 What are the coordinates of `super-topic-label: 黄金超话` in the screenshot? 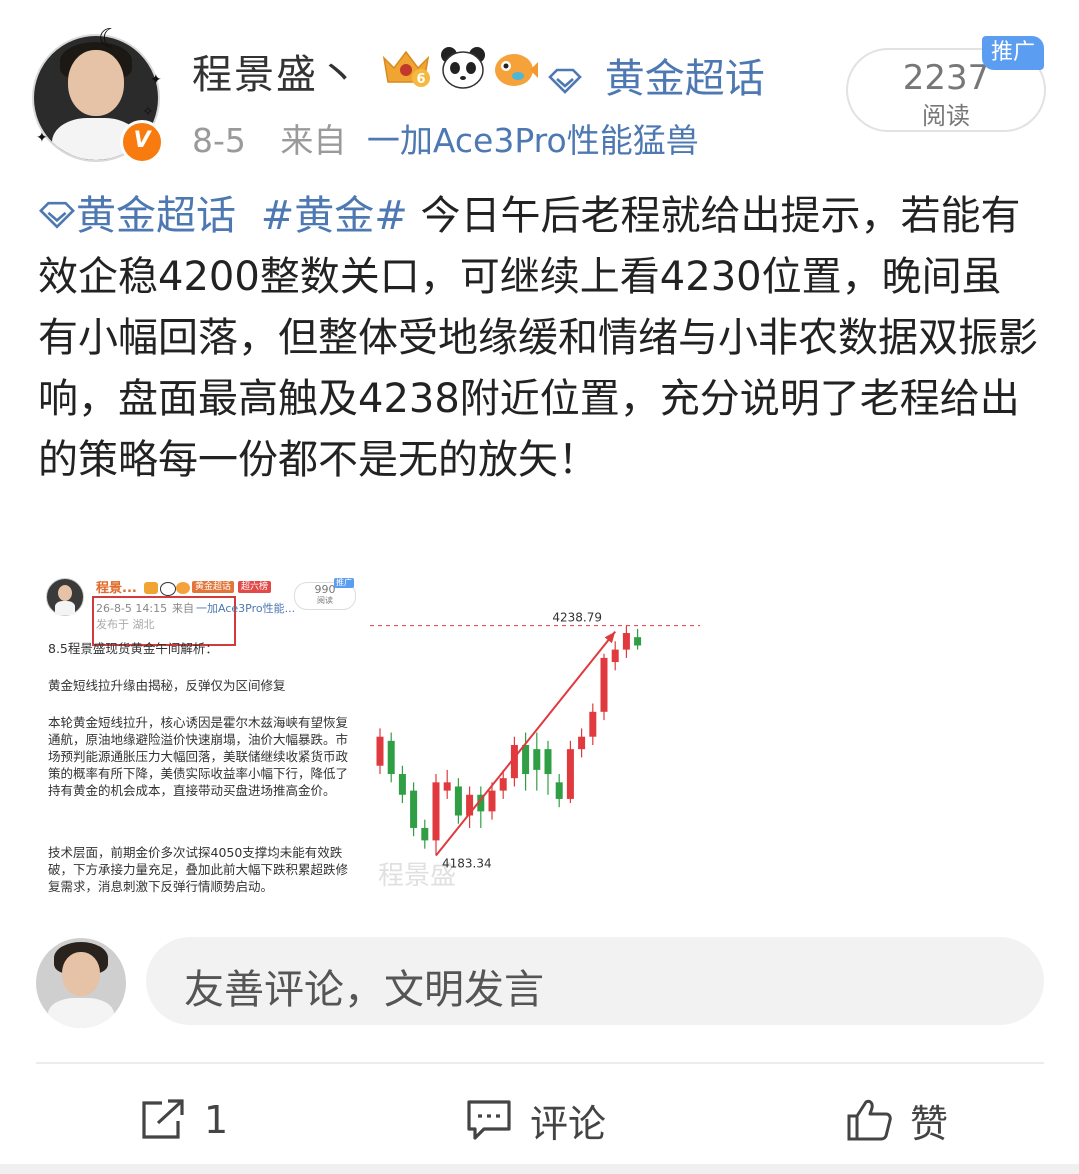 It's located at (684, 79).